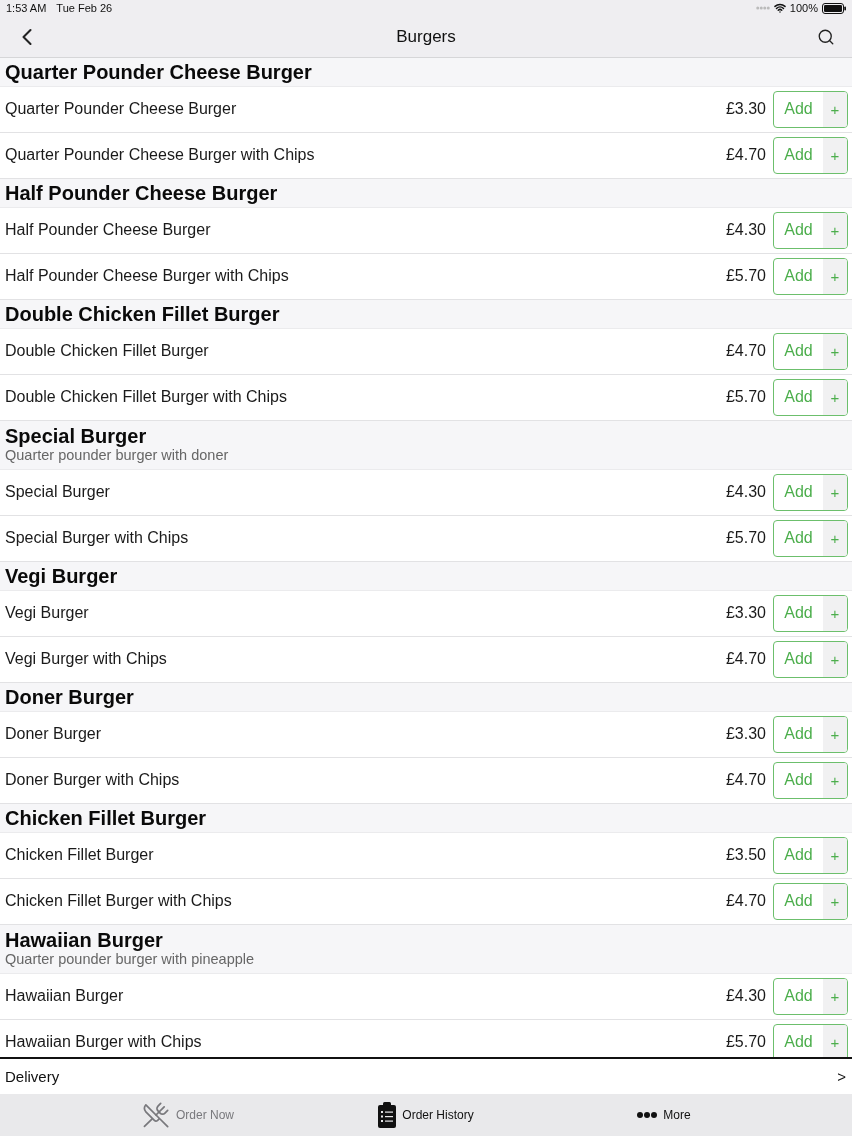 The image size is (852, 1136). What do you see at coordinates (426, 1115) in the screenshot?
I see `tab-item: Order History` at bounding box center [426, 1115].